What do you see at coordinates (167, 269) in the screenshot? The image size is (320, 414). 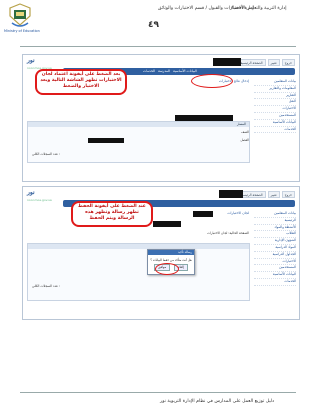 I see `highlight-oval-ok` at bounding box center [167, 269].